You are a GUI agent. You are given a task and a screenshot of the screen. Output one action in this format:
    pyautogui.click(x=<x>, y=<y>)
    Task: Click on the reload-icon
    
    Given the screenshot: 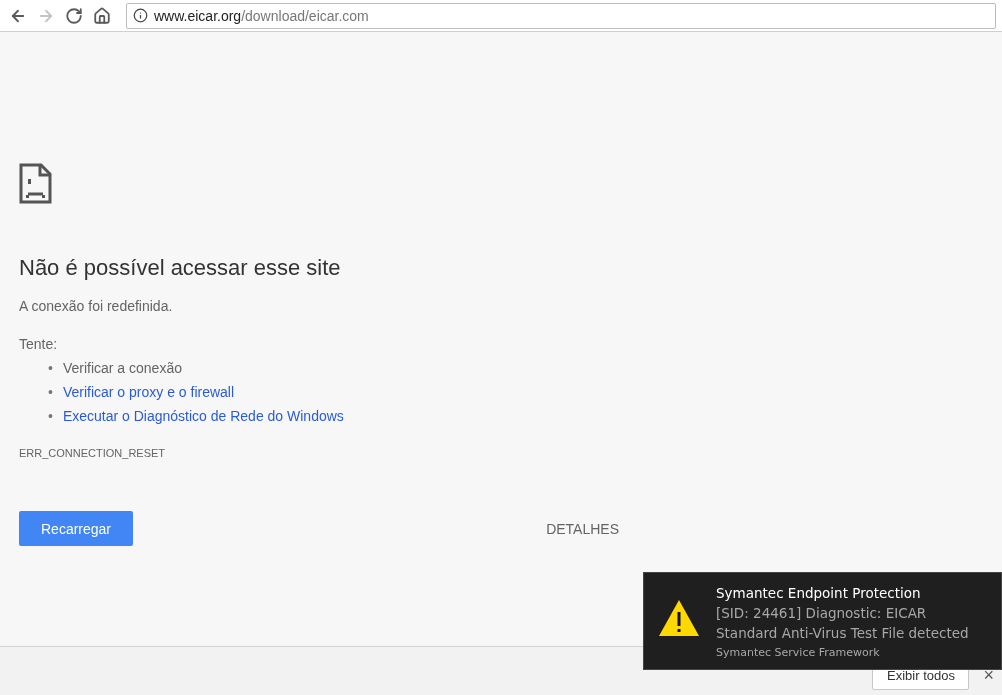 What is the action you would take?
    pyautogui.click(x=74, y=15)
    